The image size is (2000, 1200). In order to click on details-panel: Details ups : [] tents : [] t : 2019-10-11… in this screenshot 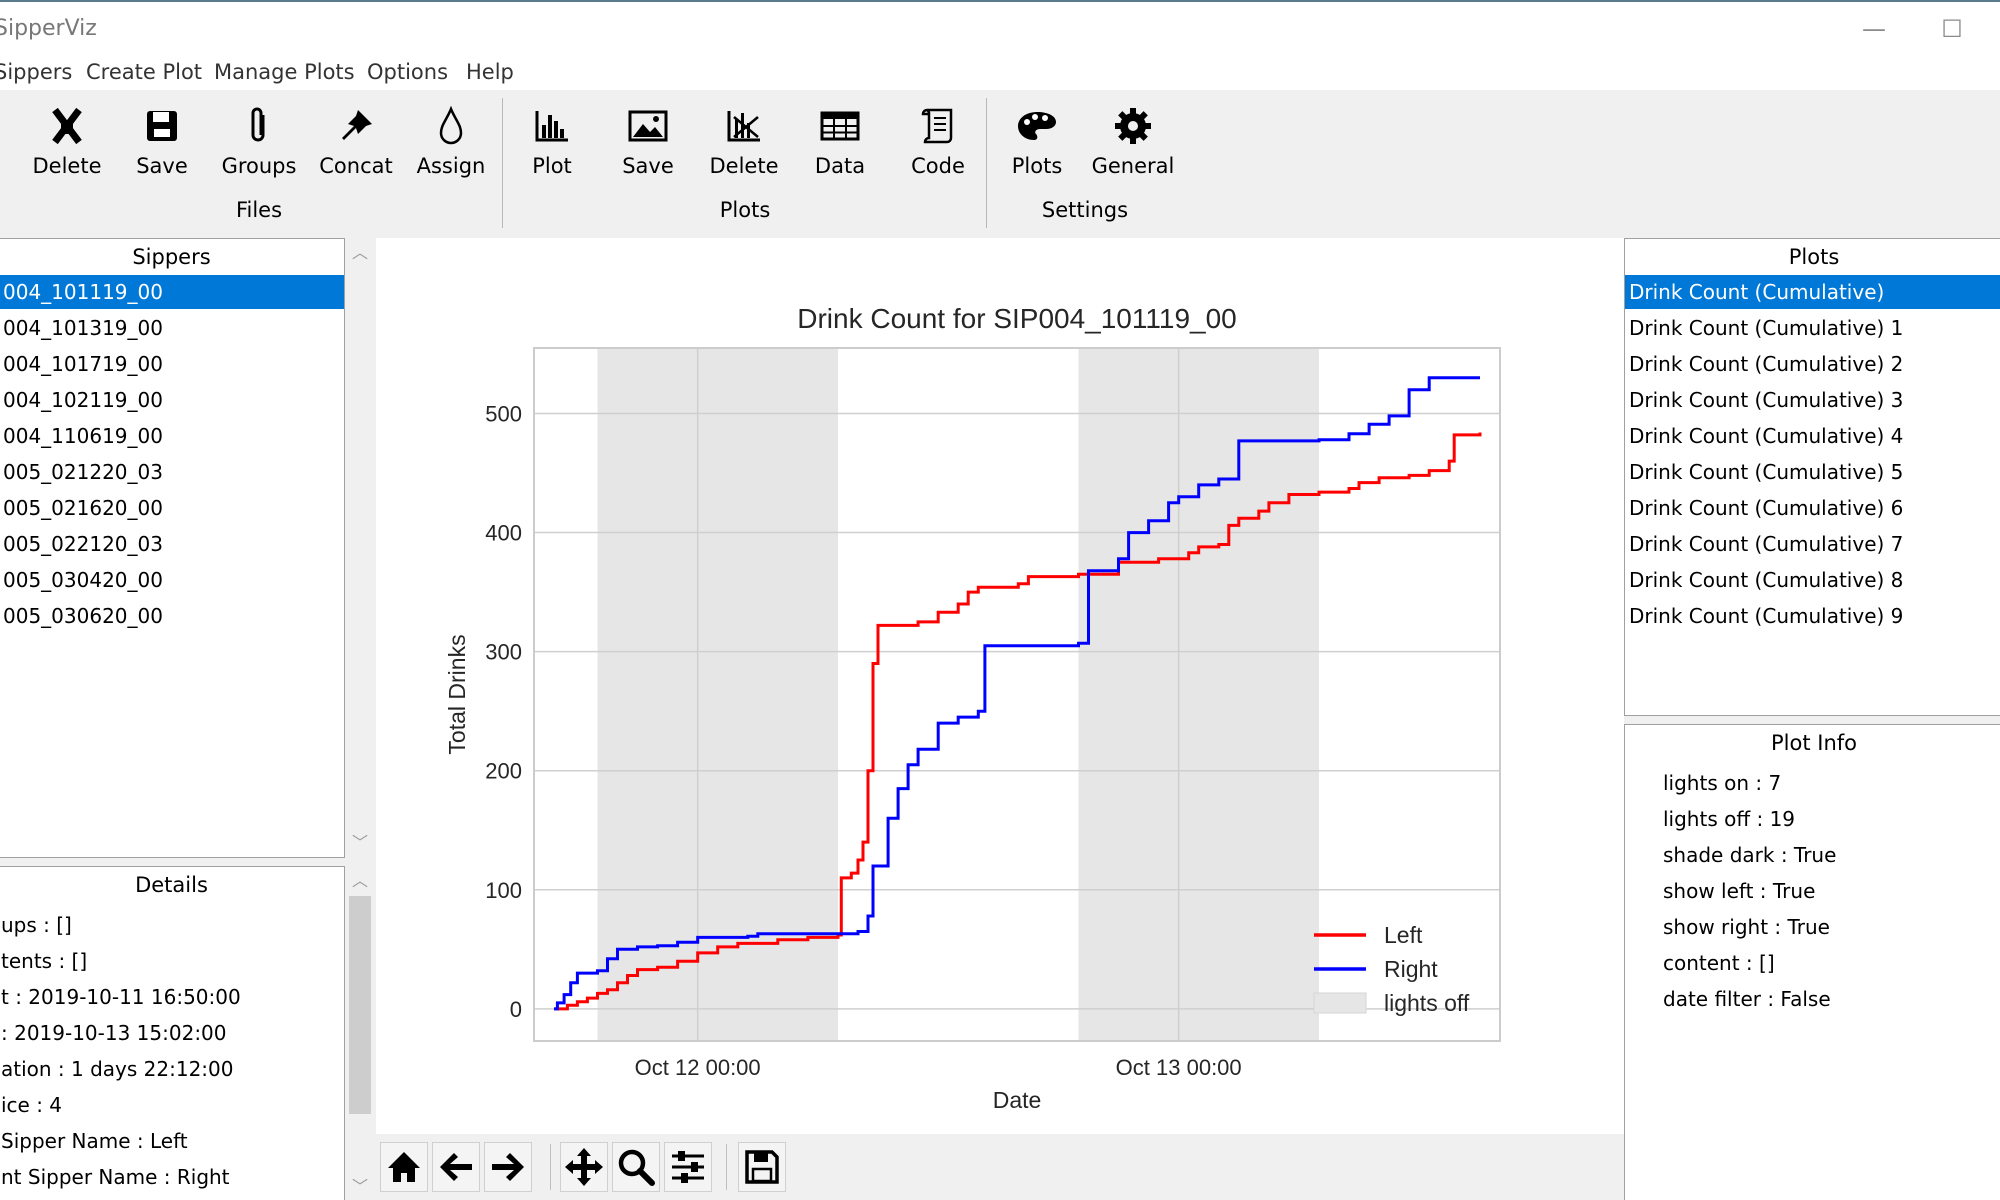, I will do `click(172, 1033)`.